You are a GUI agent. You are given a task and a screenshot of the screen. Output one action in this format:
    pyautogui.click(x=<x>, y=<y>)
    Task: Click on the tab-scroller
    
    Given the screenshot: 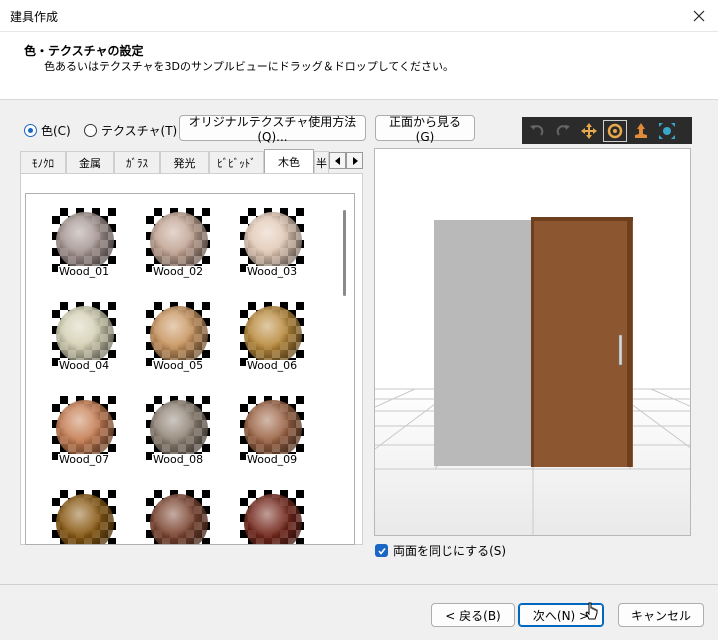 What is the action you would take?
    pyautogui.click(x=346, y=160)
    